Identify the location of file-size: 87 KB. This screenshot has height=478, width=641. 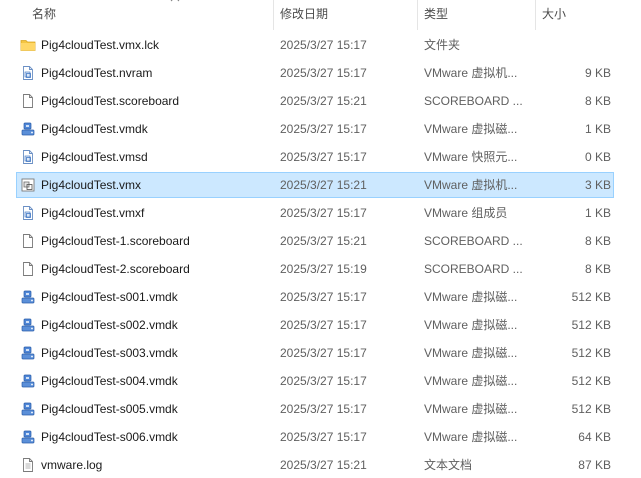
(594, 465).